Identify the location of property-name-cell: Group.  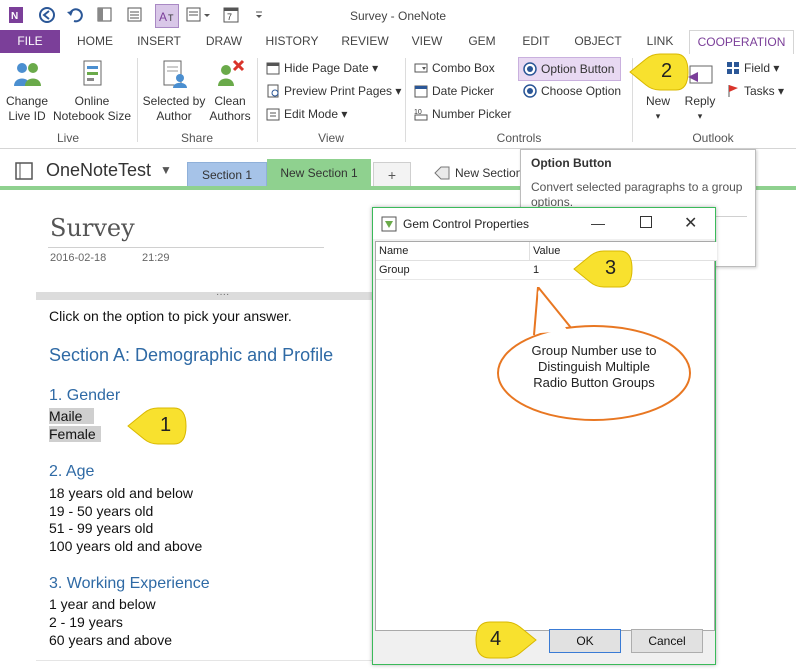
(394, 270).